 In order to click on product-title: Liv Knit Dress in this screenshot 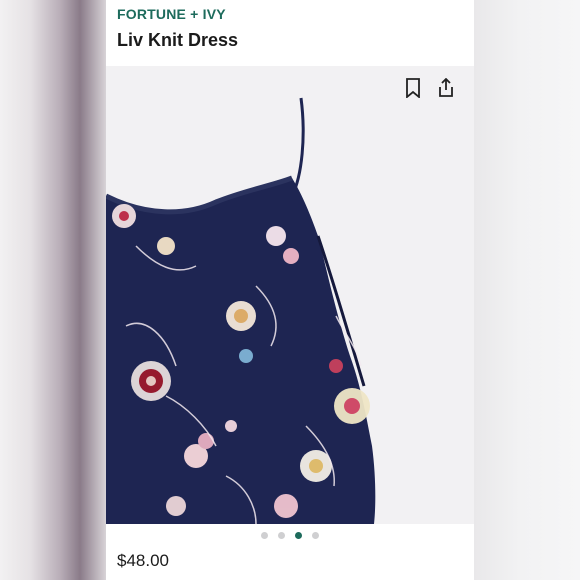, I will do `click(178, 40)`.